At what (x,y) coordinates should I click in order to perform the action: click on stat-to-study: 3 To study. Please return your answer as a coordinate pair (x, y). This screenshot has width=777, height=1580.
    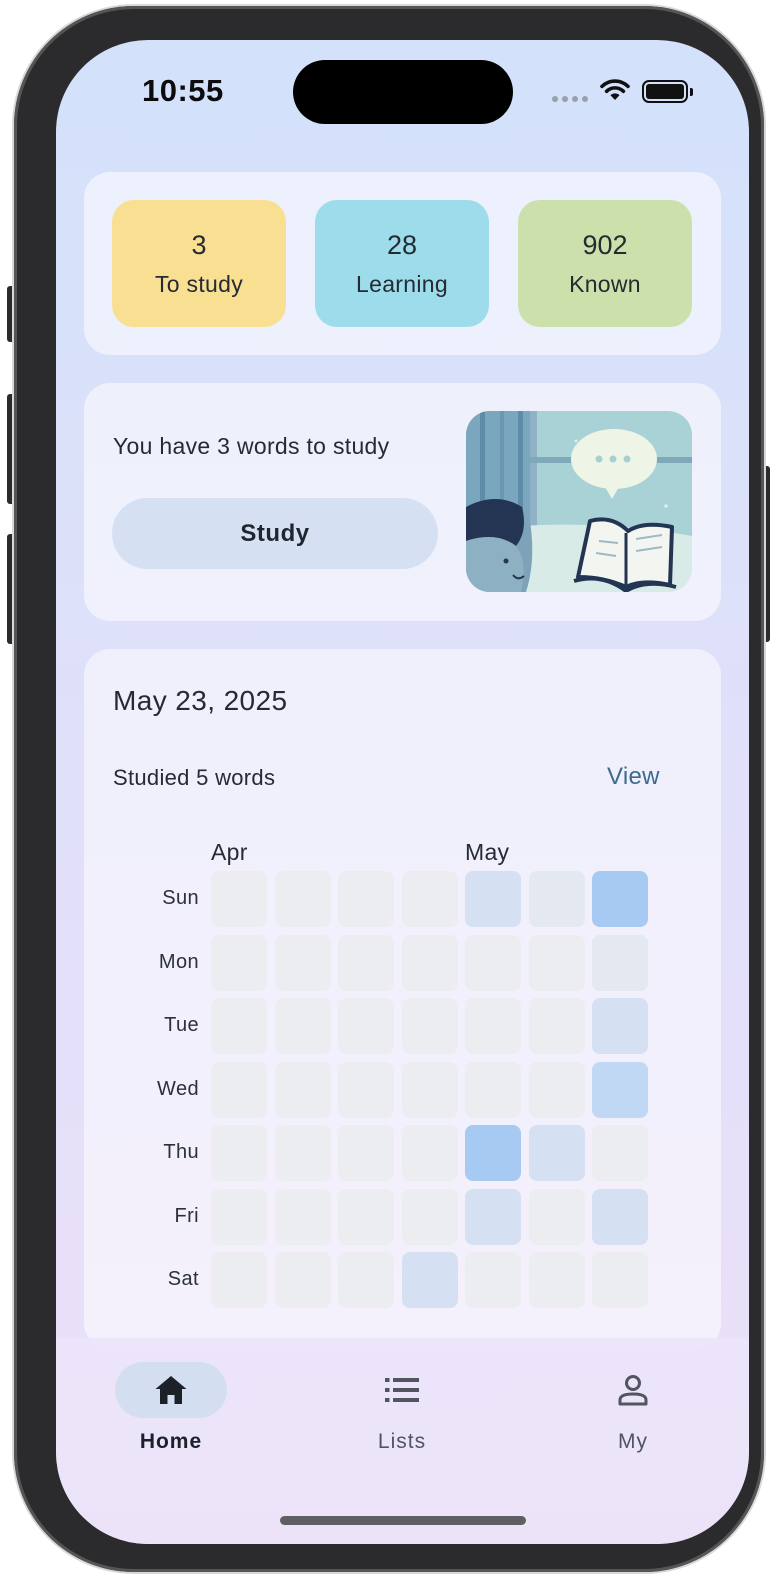
    Looking at the image, I should click on (199, 263).